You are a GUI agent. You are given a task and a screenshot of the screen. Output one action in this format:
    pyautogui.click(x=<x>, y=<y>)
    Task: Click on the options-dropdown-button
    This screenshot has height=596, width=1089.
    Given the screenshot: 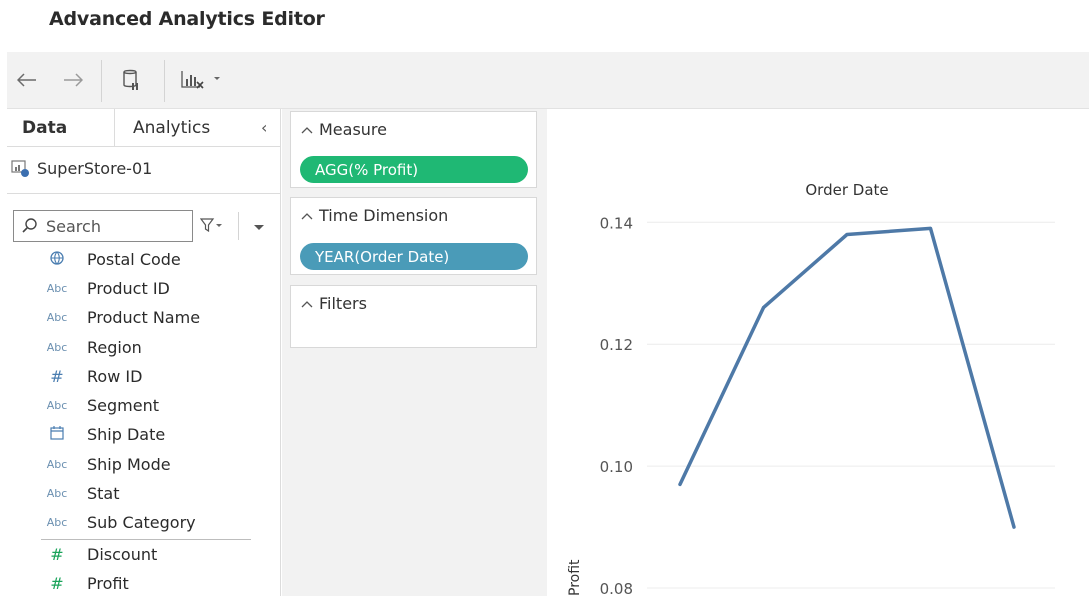 What is the action you would take?
    pyautogui.click(x=259, y=228)
    